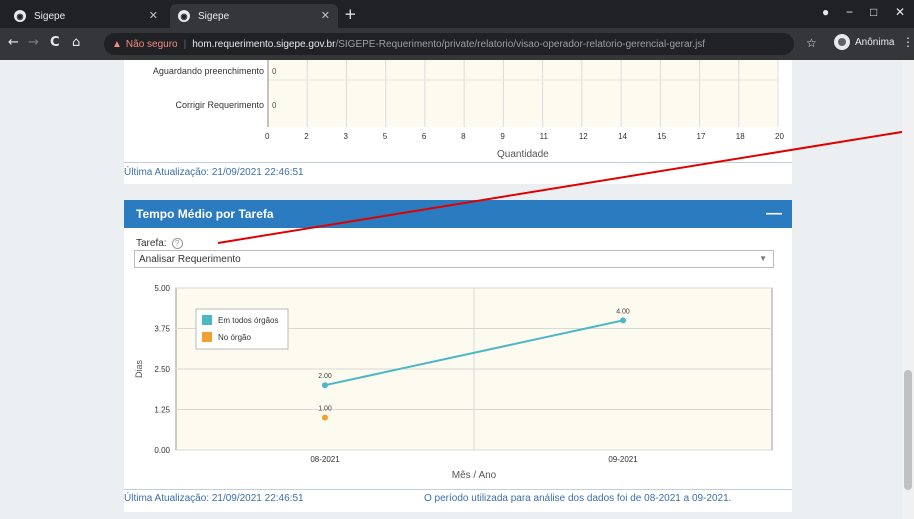 This screenshot has width=914, height=519. Describe the element at coordinates (325, 409) in the screenshot. I see `data-label: 1.00` at that location.